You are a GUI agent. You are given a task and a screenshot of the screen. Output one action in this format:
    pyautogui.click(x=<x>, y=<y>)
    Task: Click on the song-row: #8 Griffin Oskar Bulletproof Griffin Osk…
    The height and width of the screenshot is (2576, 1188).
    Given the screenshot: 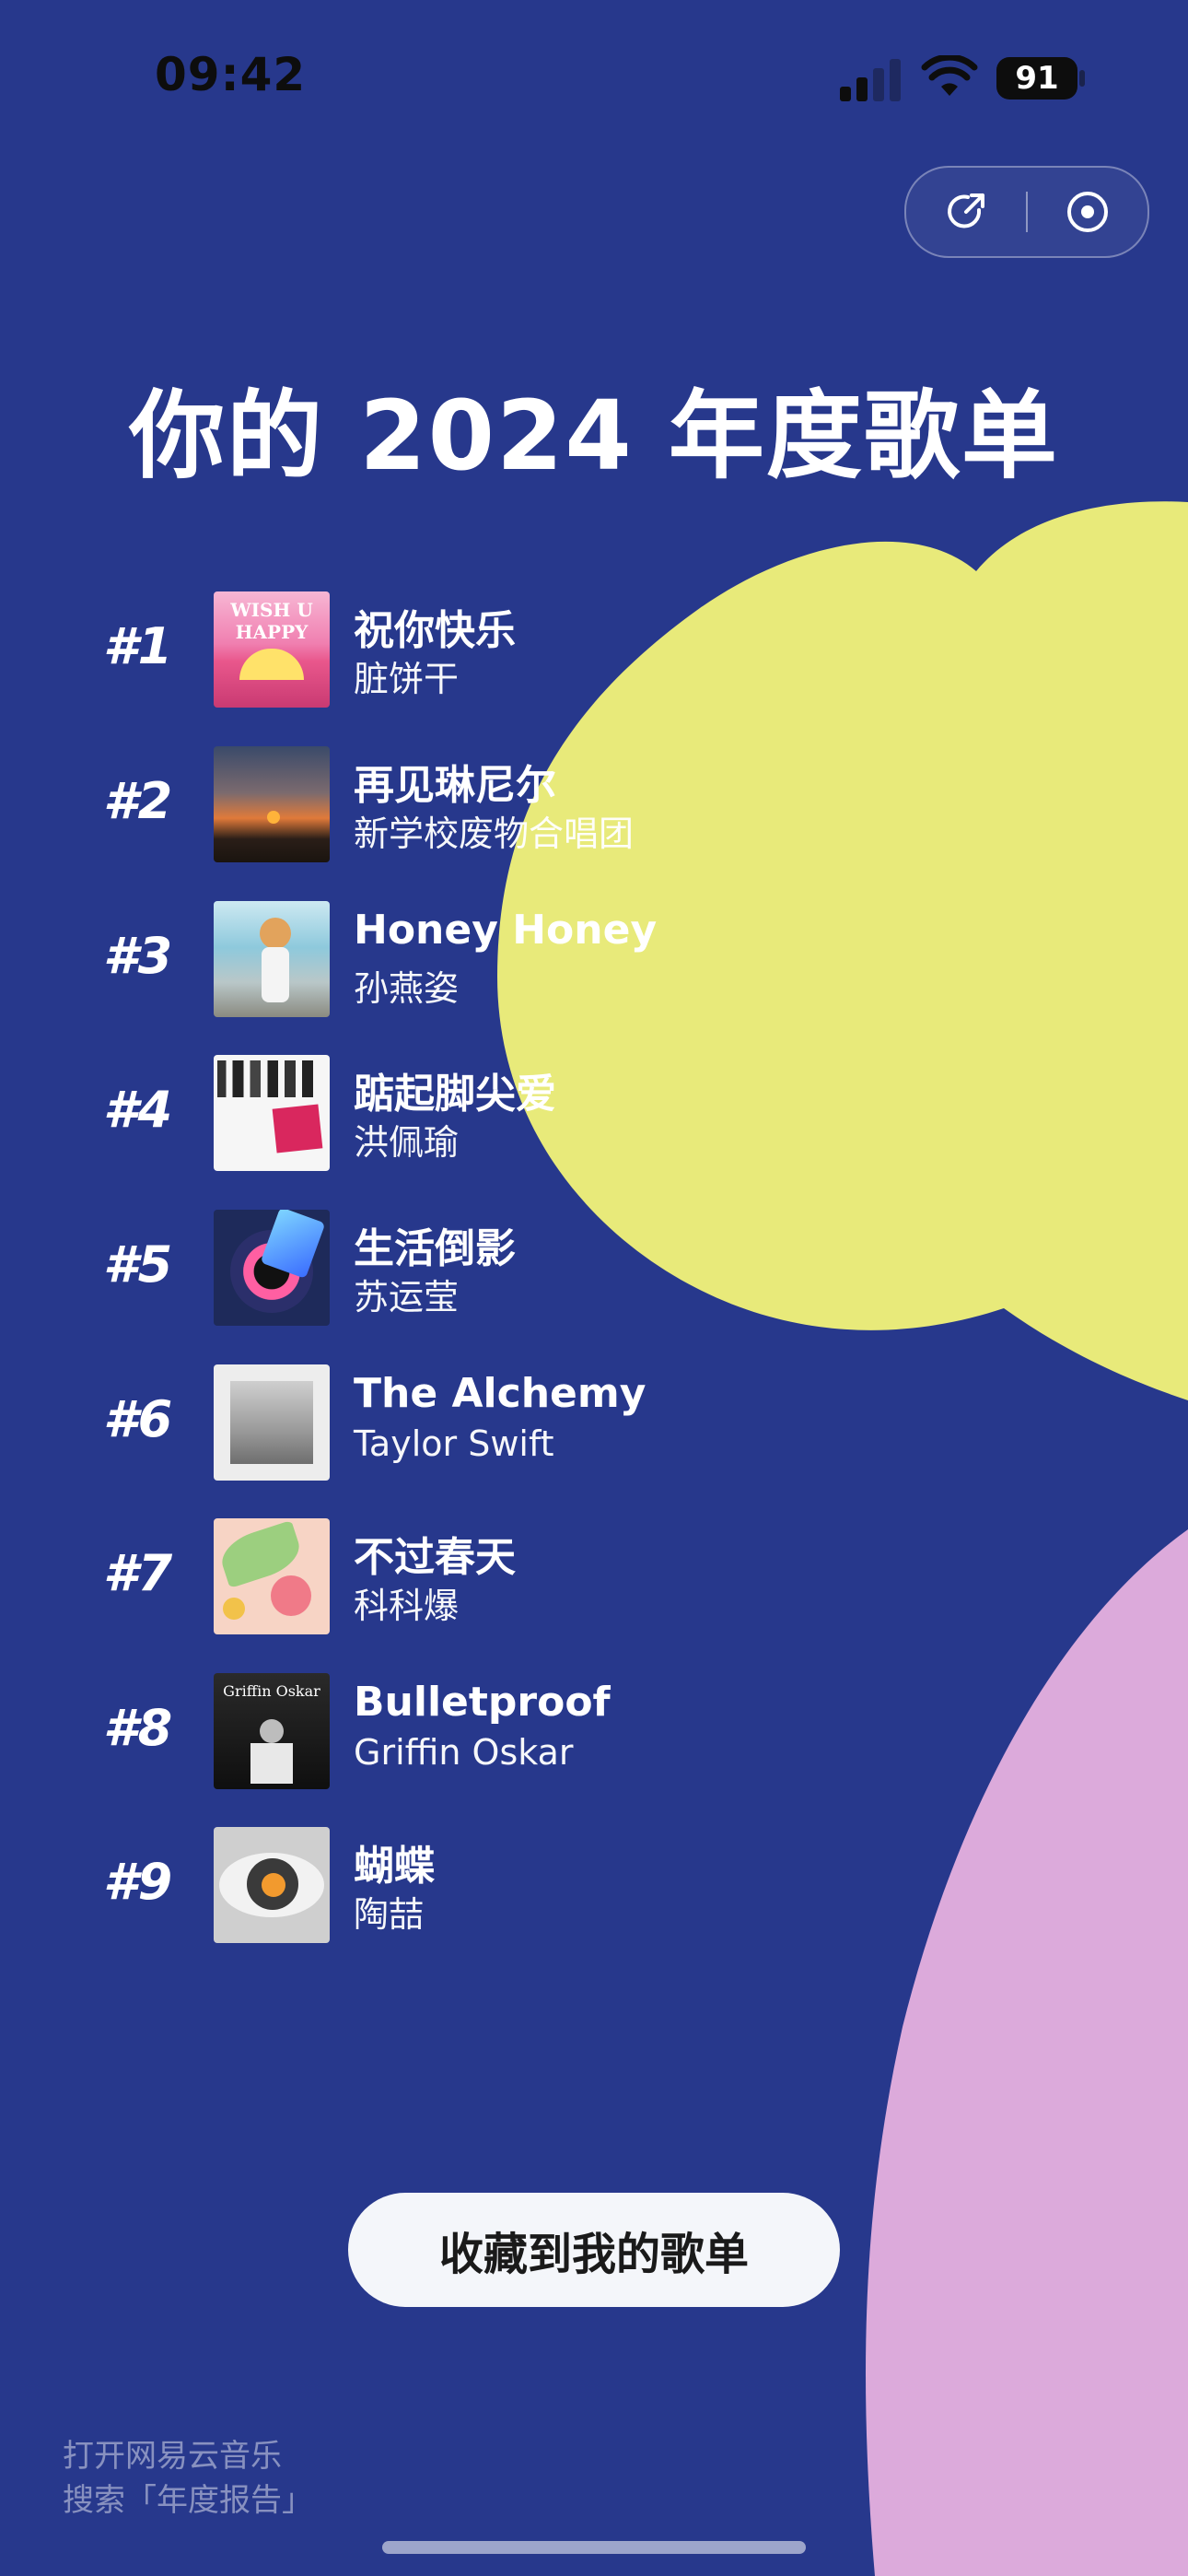 What is the action you would take?
    pyautogui.click(x=594, y=1730)
    